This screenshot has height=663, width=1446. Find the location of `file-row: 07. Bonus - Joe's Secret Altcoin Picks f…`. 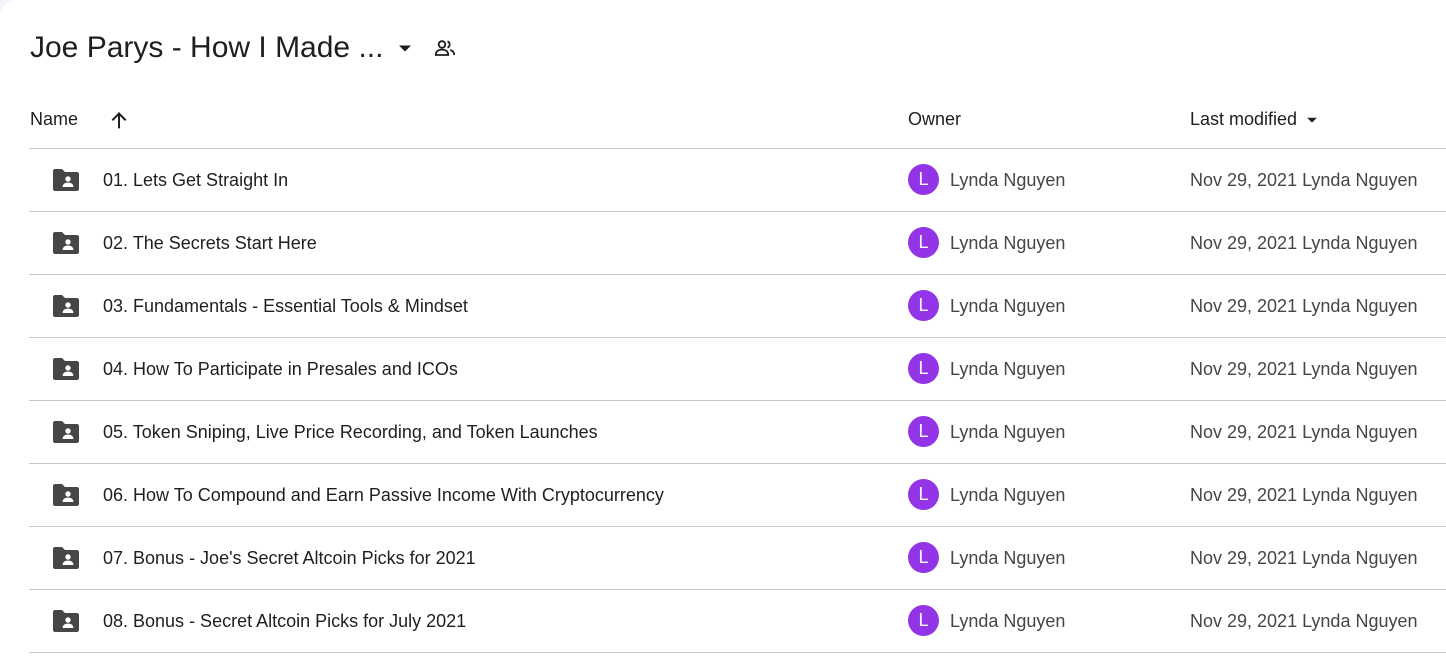

file-row: 07. Bonus - Joe's Secret Altcoin Picks f… is located at coordinates (737, 558).